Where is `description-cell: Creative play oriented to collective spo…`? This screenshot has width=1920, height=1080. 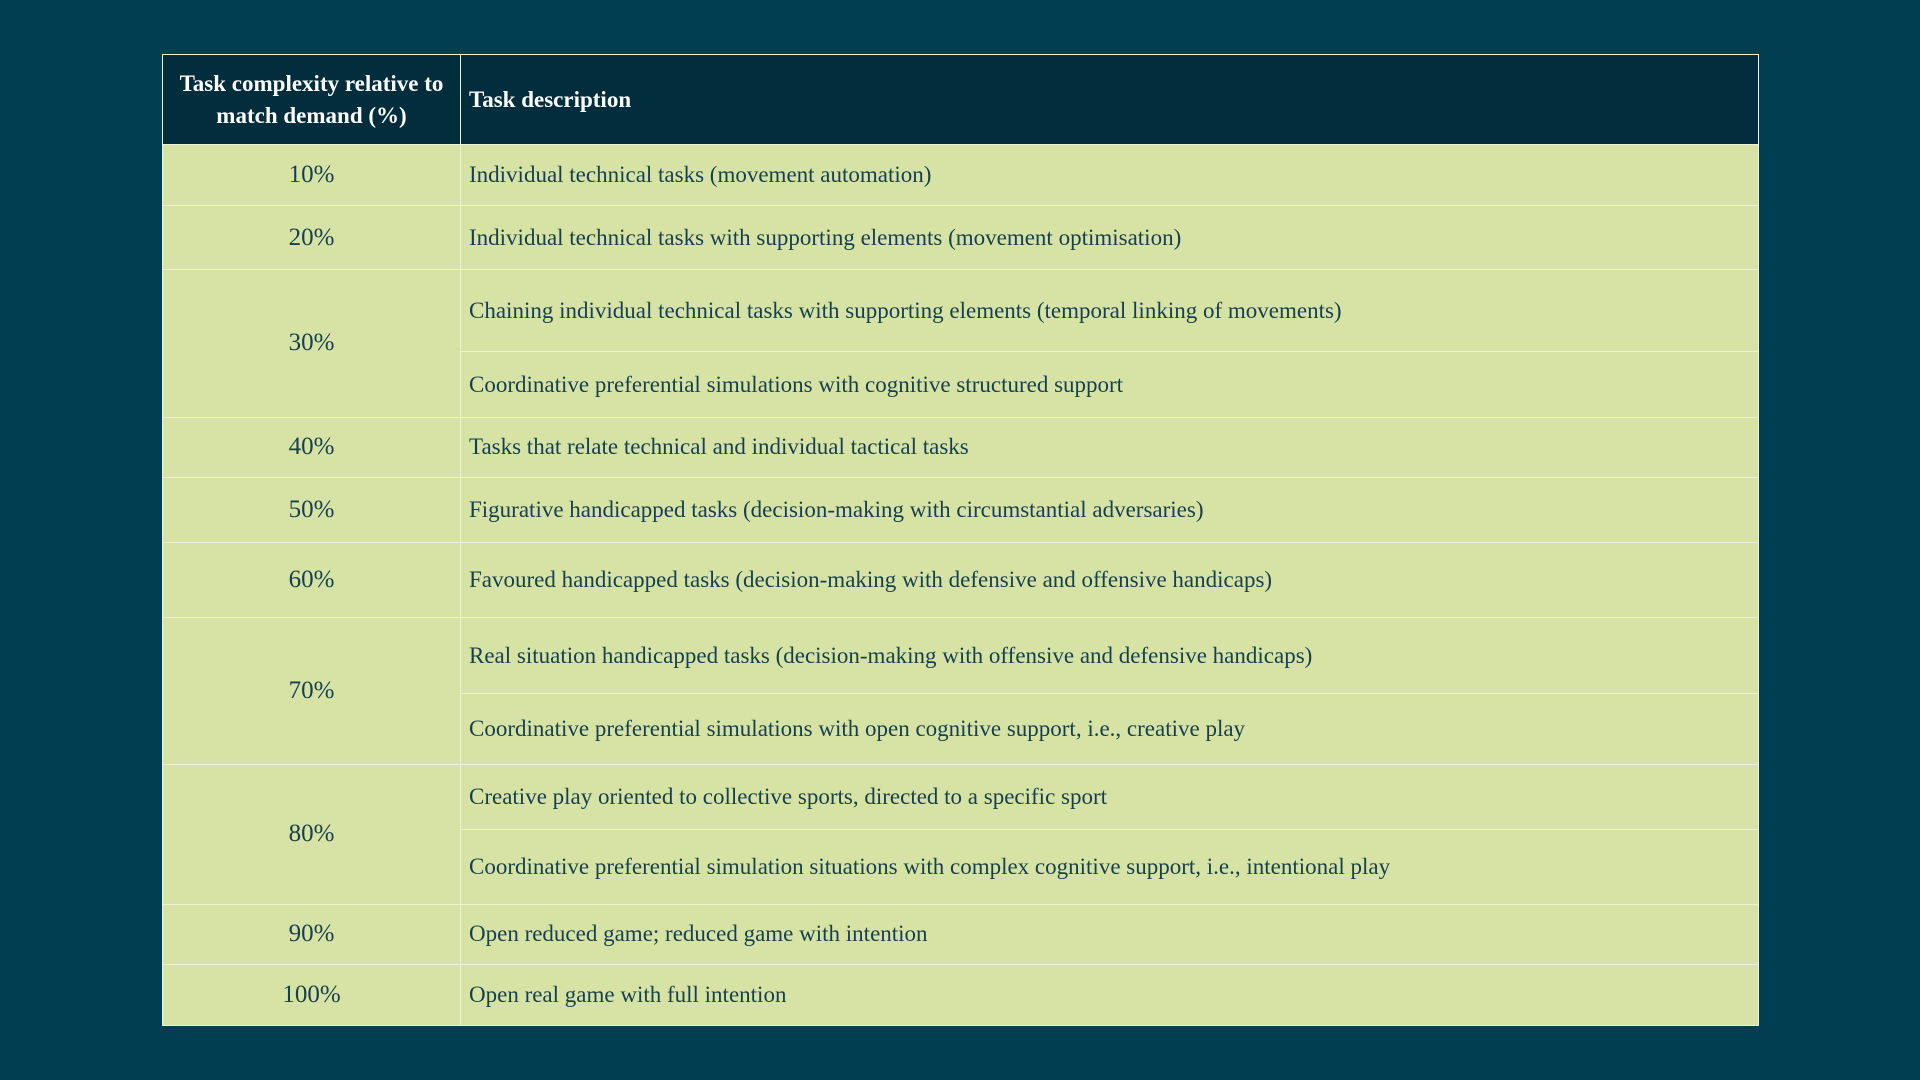
description-cell: Creative play oriented to collective spo… is located at coordinates (1109, 797).